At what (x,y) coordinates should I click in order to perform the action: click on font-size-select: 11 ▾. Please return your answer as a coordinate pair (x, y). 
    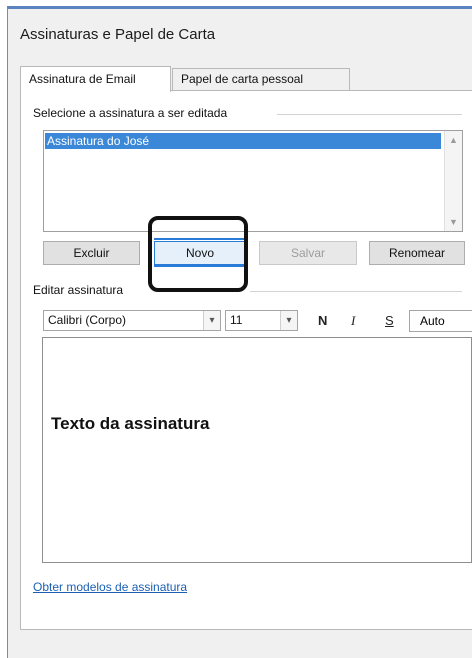
    Looking at the image, I should click on (261, 320).